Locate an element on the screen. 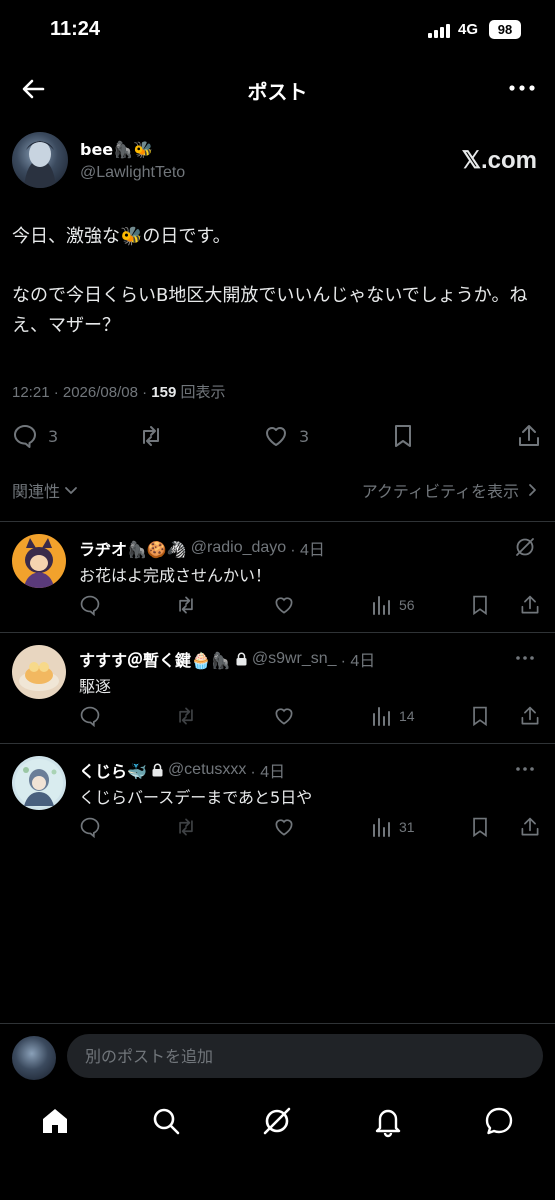 This screenshot has width=555, height=1200. reply-composer is located at coordinates (277, 1056).